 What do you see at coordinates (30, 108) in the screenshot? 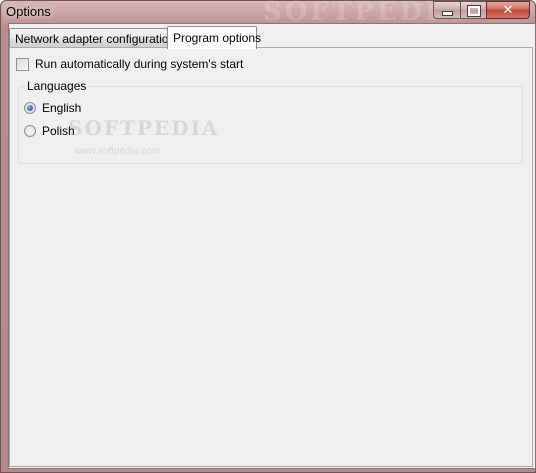
I see `english-radio` at bounding box center [30, 108].